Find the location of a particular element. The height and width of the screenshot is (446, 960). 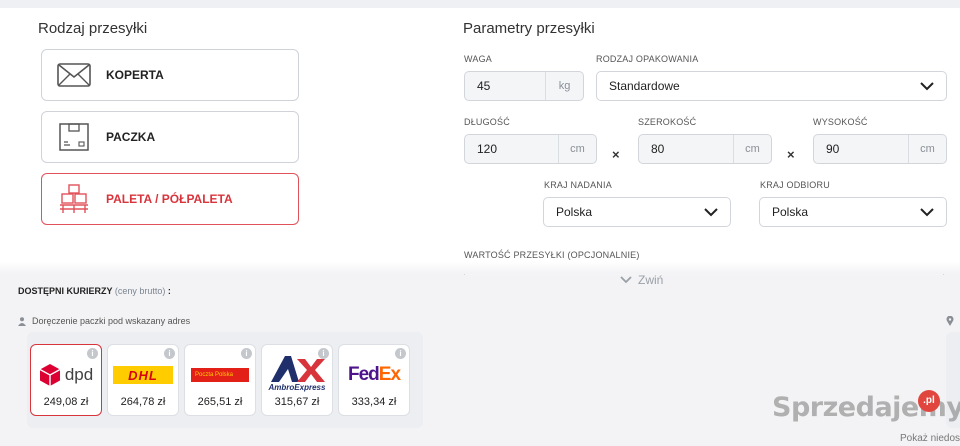

type-pallet-label: PALETA / PÓŁPALETA is located at coordinates (169, 199).